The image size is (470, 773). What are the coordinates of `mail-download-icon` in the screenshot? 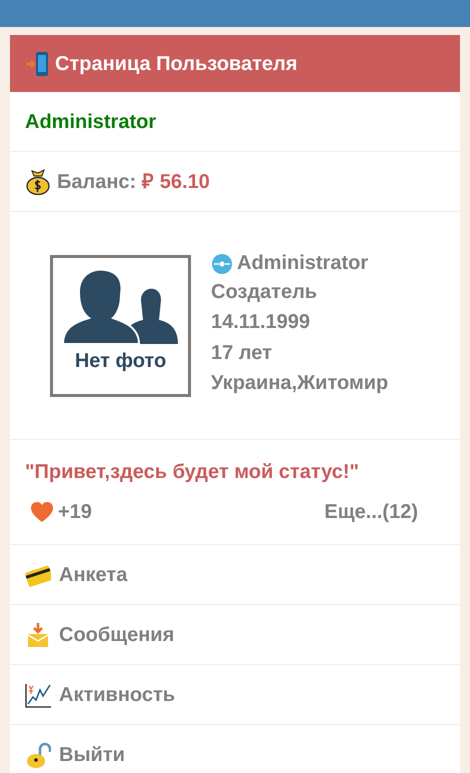 It's located at (38, 635).